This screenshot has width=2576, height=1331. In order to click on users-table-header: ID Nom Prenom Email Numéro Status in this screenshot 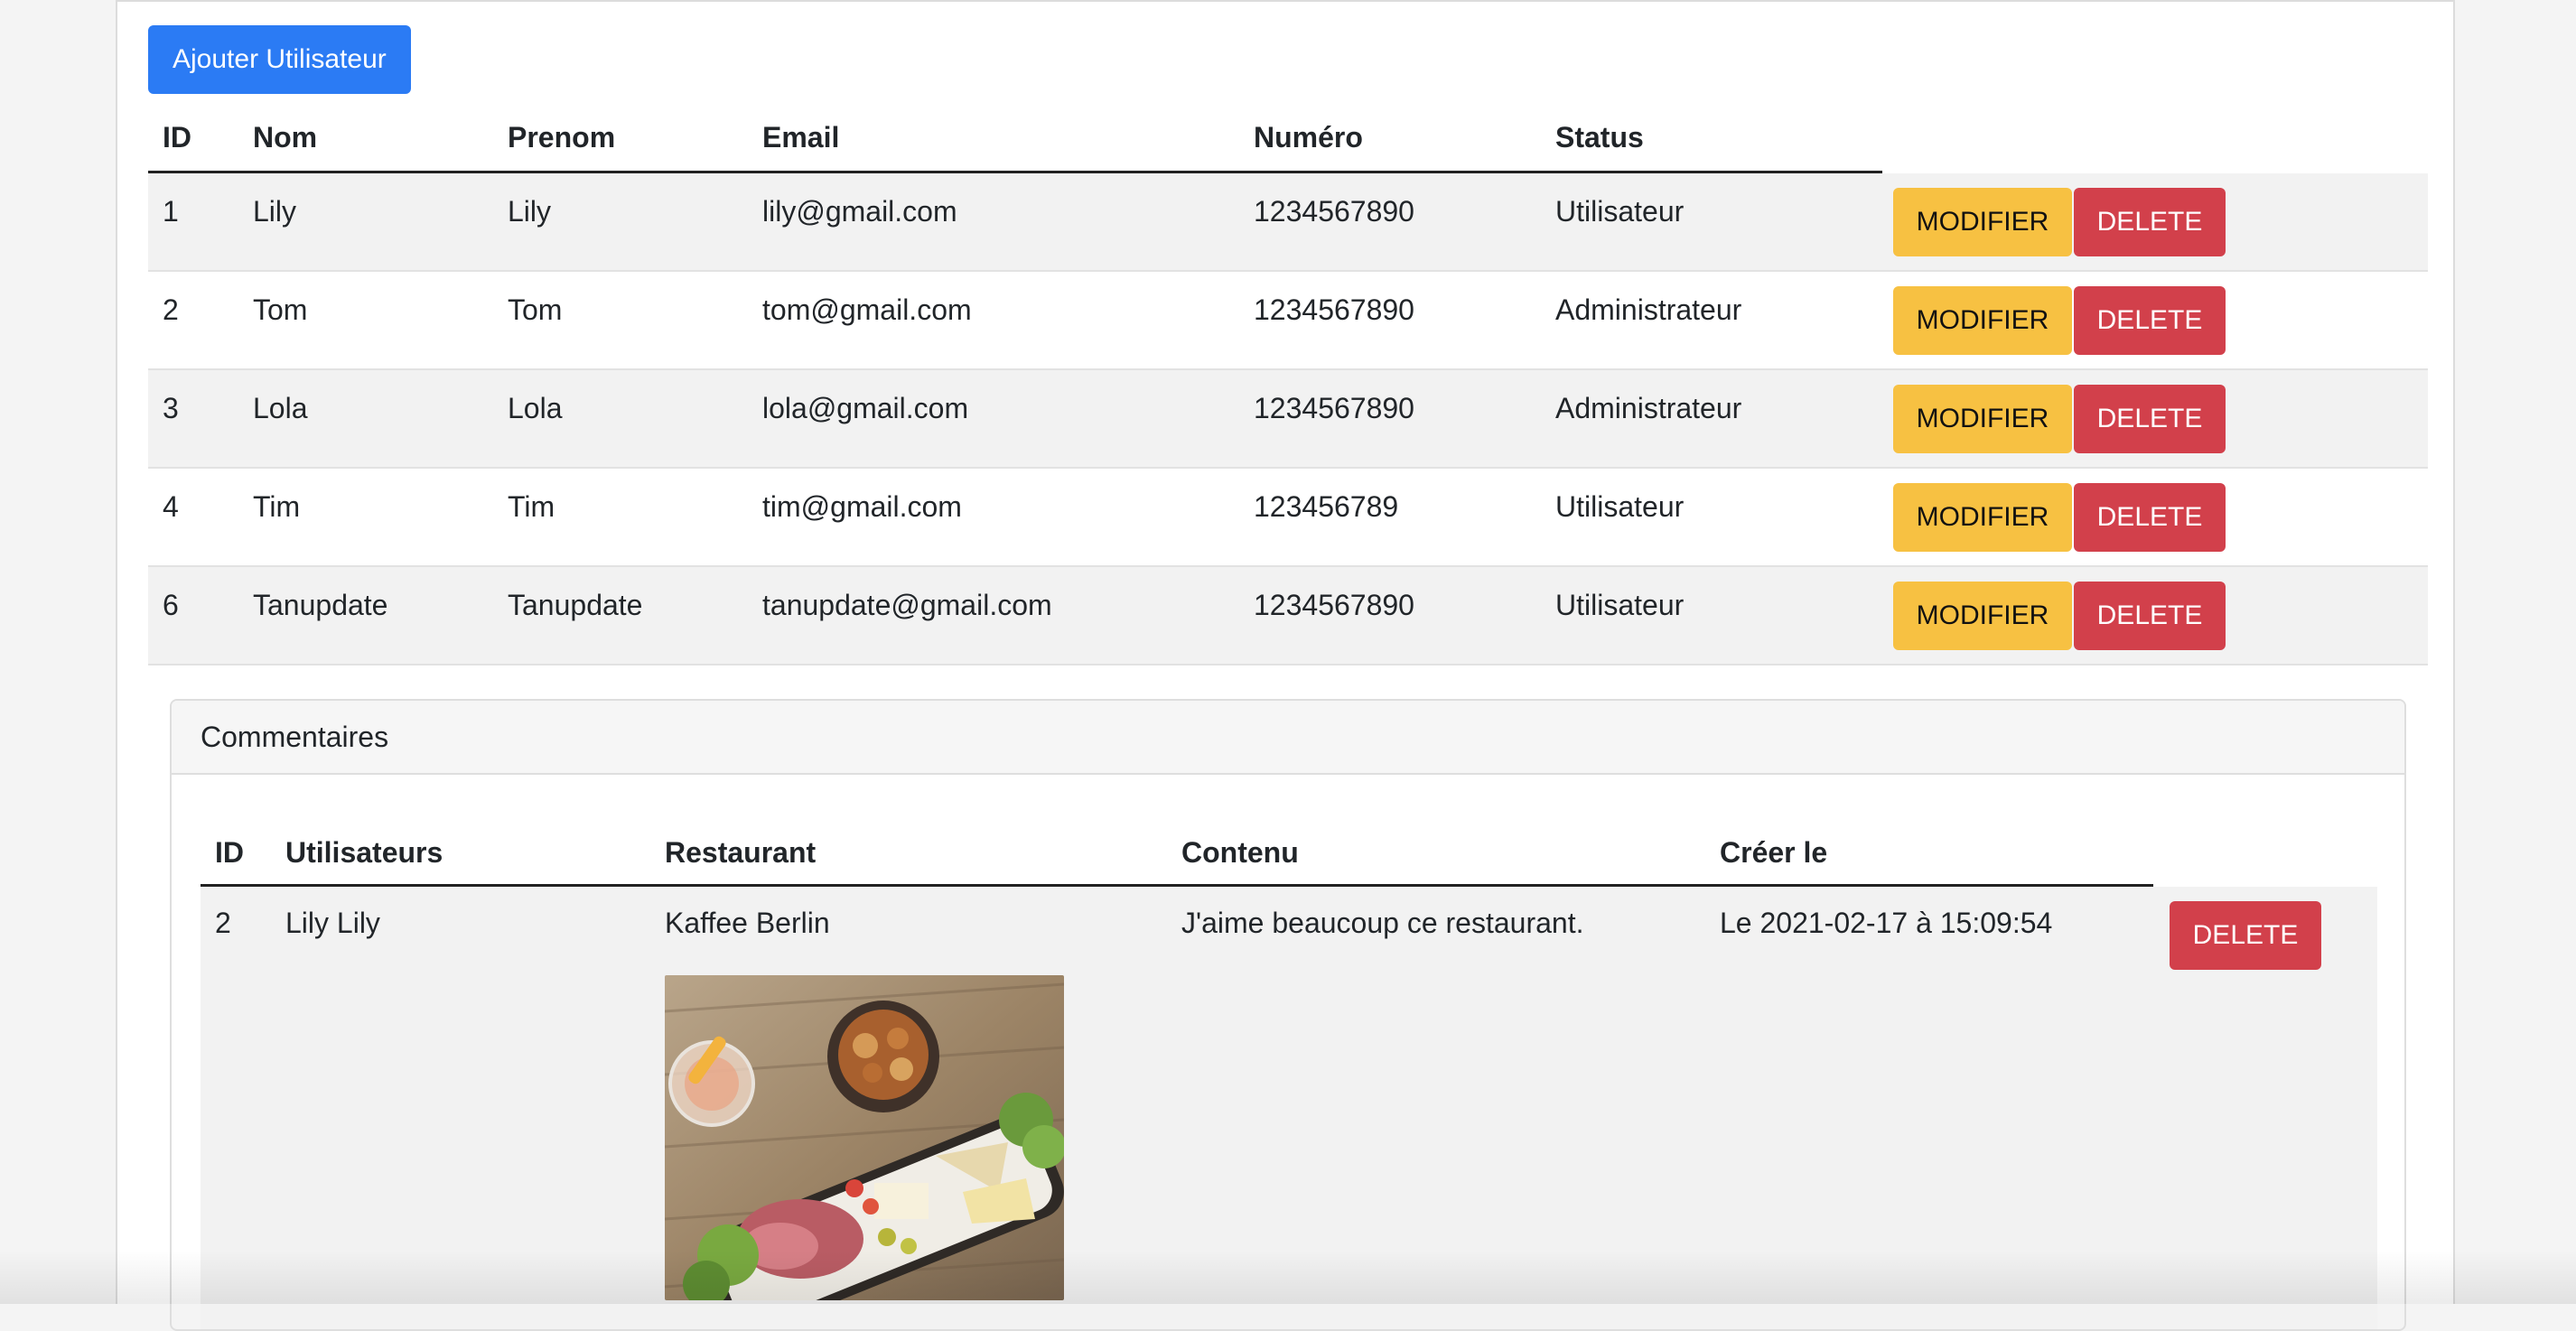, I will do `click(1288, 141)`.